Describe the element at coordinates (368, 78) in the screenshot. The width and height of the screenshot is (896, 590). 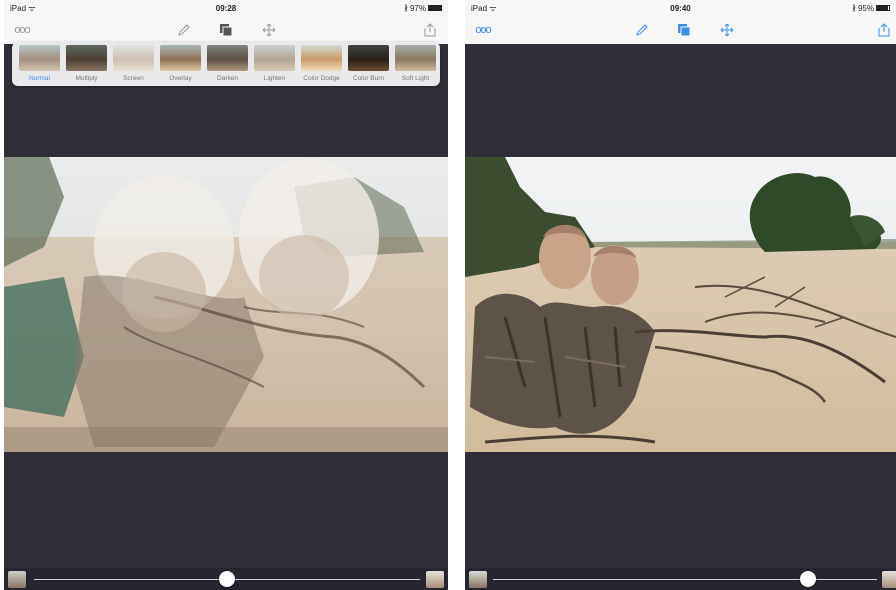
I see `blend-label: Color Burn` at that location.